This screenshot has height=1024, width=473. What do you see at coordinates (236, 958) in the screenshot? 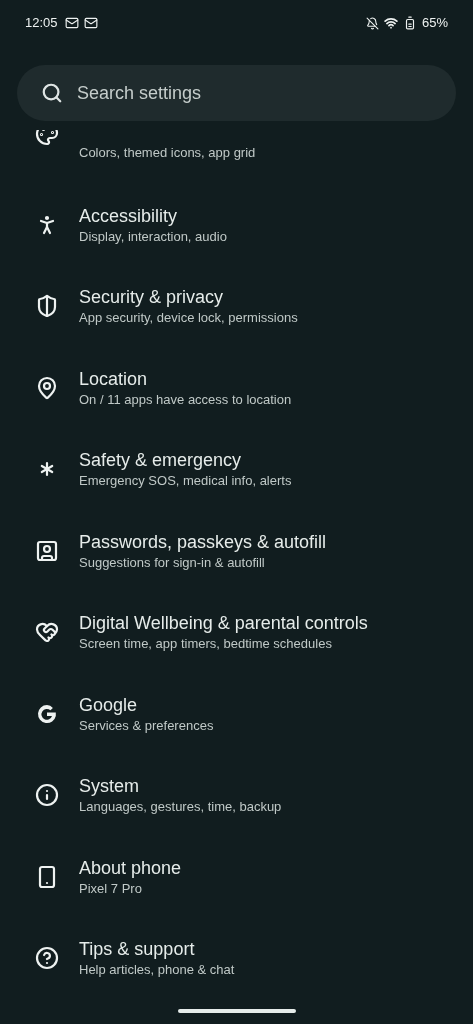
I see `settings-item: Tips & support Help articles, phone & chat` at bounding box center [236, 958].